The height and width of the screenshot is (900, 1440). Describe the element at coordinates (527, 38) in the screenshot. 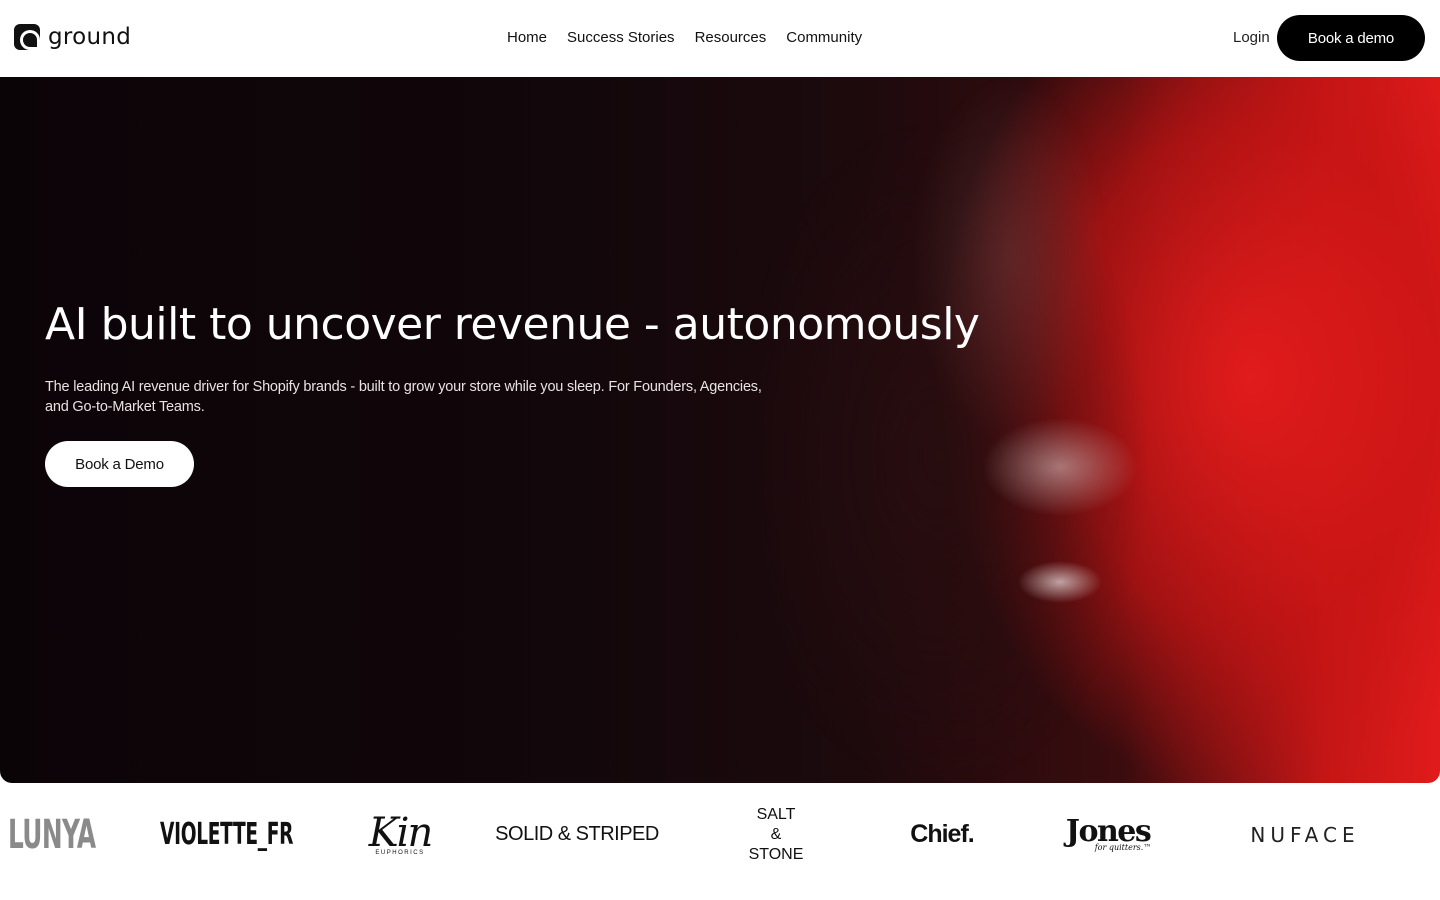

I see `nav-item-home: Home` at that location.